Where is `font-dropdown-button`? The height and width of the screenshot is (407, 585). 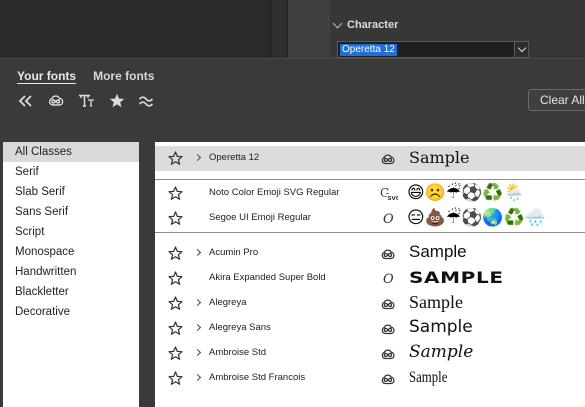
font-dropdown-button is located at coordinates (521, 49).